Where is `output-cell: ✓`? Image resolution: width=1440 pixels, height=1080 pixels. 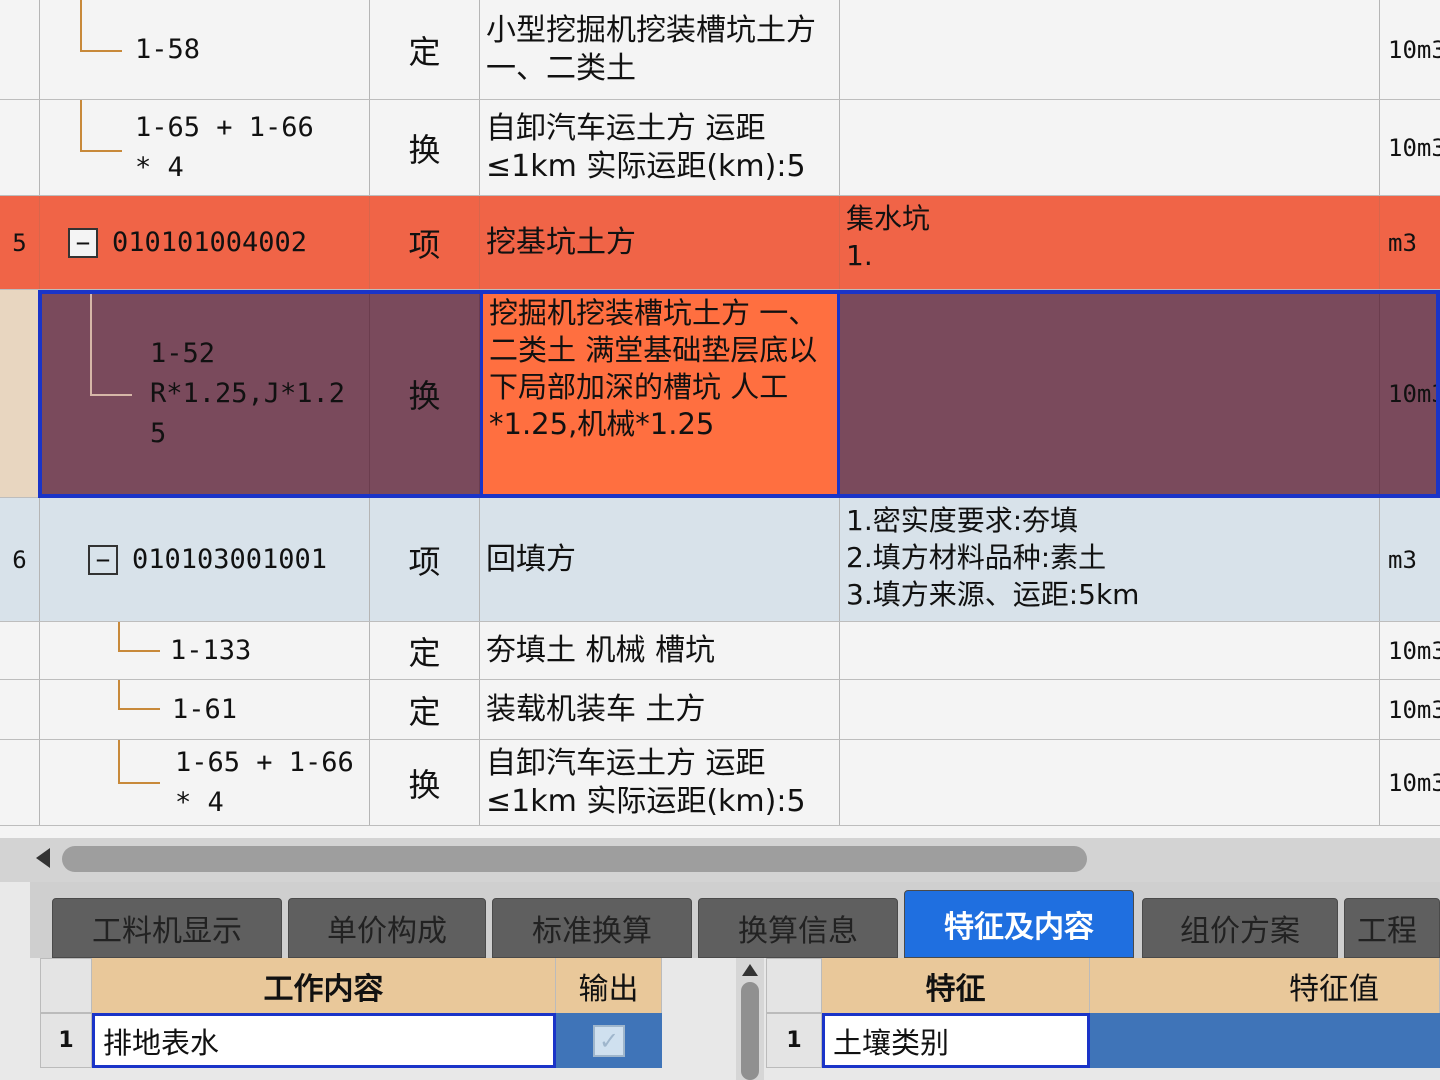
output-cell: ✓ is located at coordinates (609, 1040).